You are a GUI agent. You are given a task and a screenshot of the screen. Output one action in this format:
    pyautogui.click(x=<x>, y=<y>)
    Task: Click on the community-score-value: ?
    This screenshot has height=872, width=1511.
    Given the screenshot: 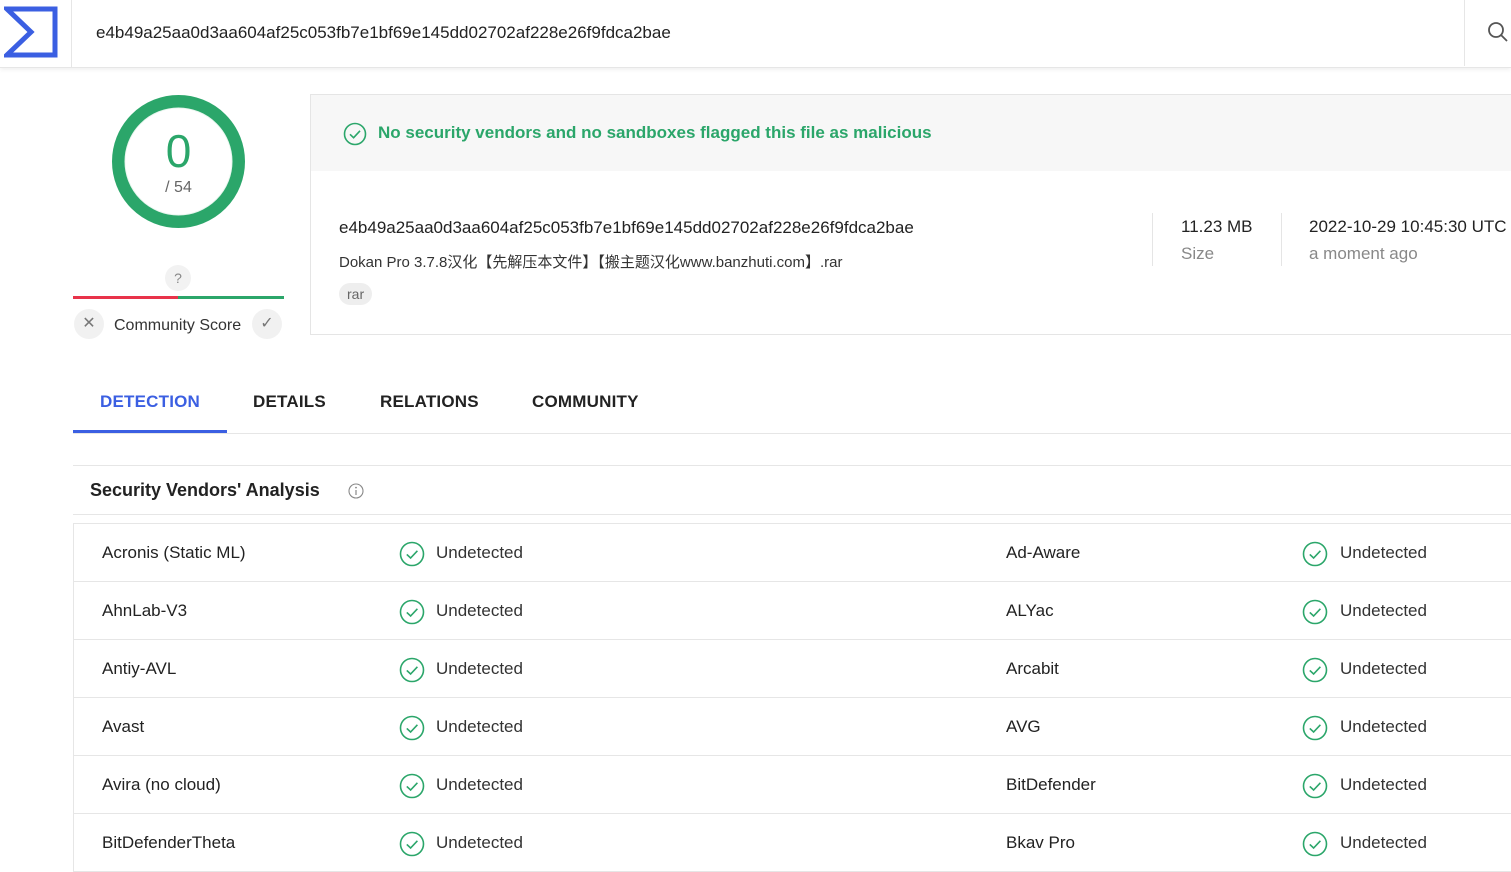 What is the action you would take?
    pyautogui.click(x=178, y=278)
    